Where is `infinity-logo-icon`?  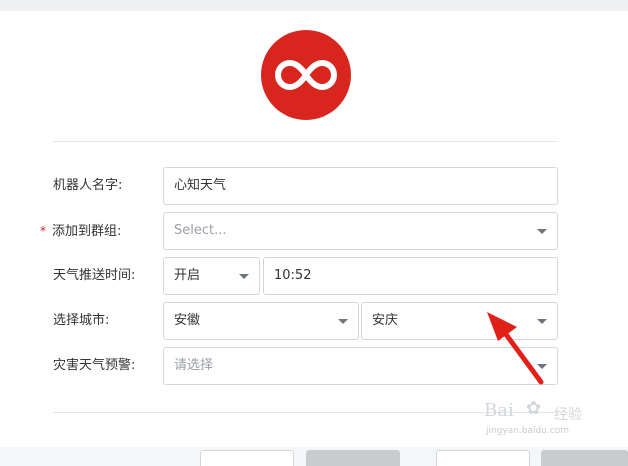
infinity-logo-icon is located at coordinates (306, 75).